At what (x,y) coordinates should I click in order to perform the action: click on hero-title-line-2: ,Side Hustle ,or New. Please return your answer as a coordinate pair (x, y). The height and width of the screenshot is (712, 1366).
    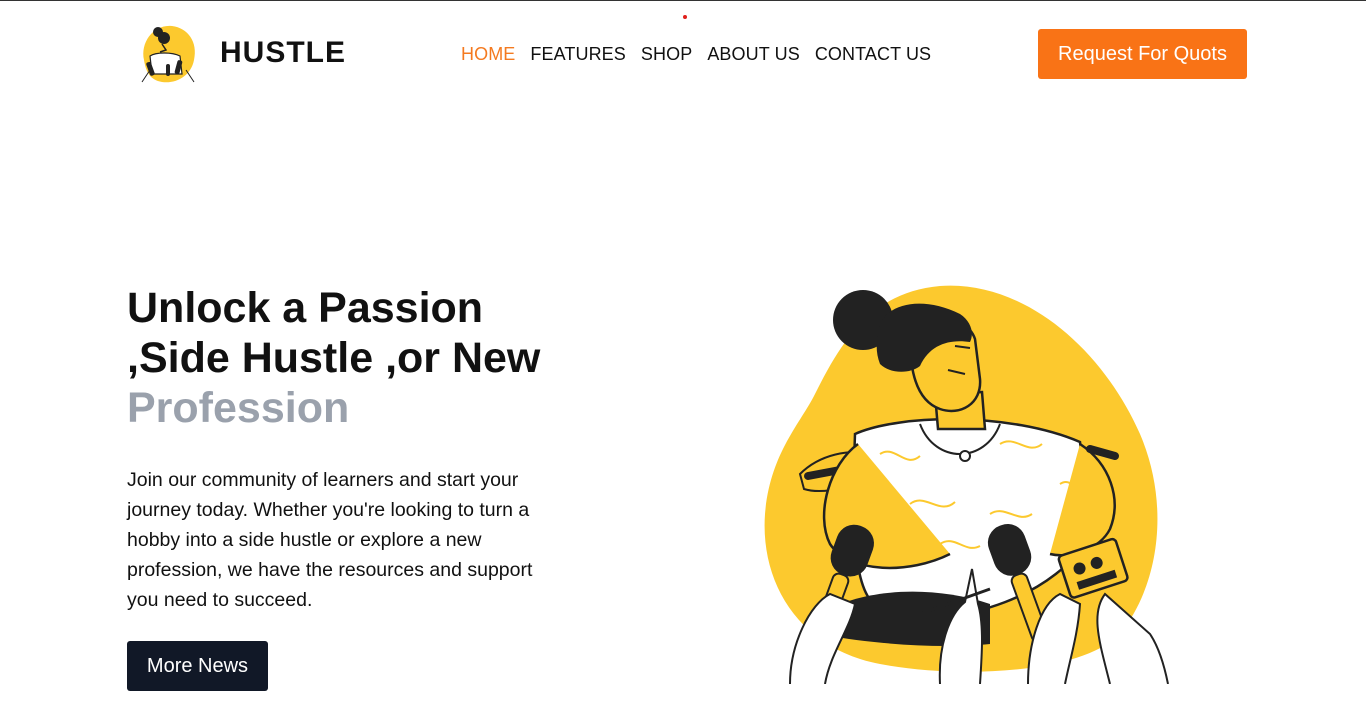
    Looking at the image, I should click on (334, 358).